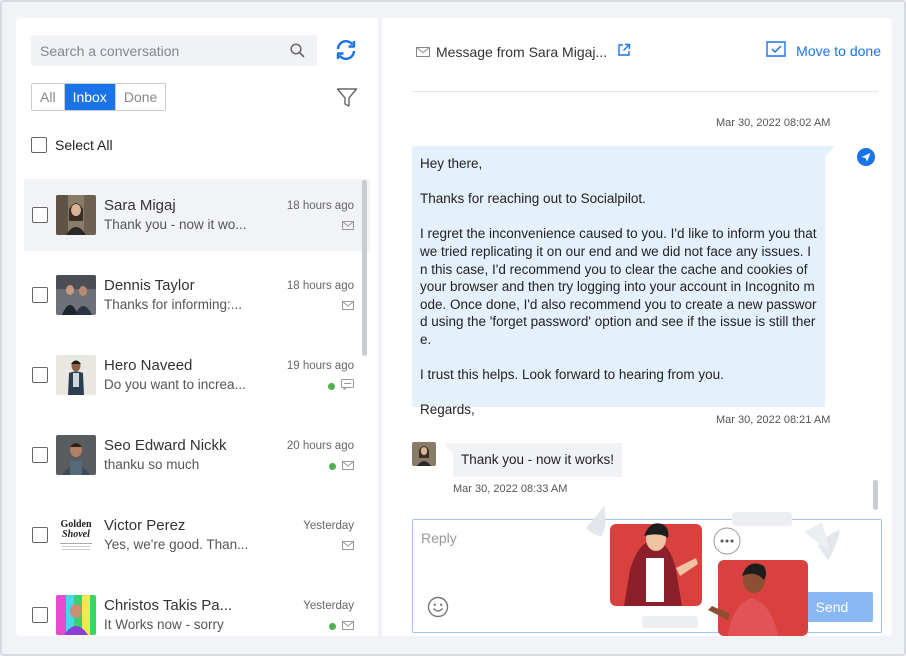 The image size is (906, 656). What do you see at coordinates (776, 50) in the screenshot?
I see `inbox-check-icon` at bounding box center [776, 50].